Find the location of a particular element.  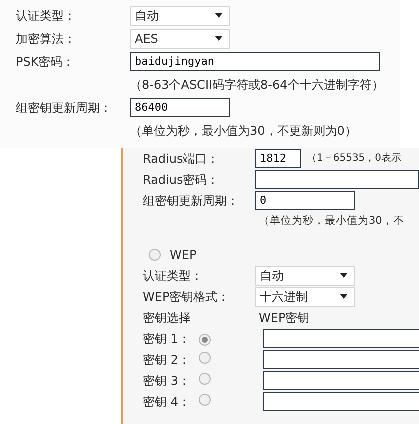

hint-text: （8-63个ASCII码字符或8-64个十六进制字符） is located at coordinates (256, 85).